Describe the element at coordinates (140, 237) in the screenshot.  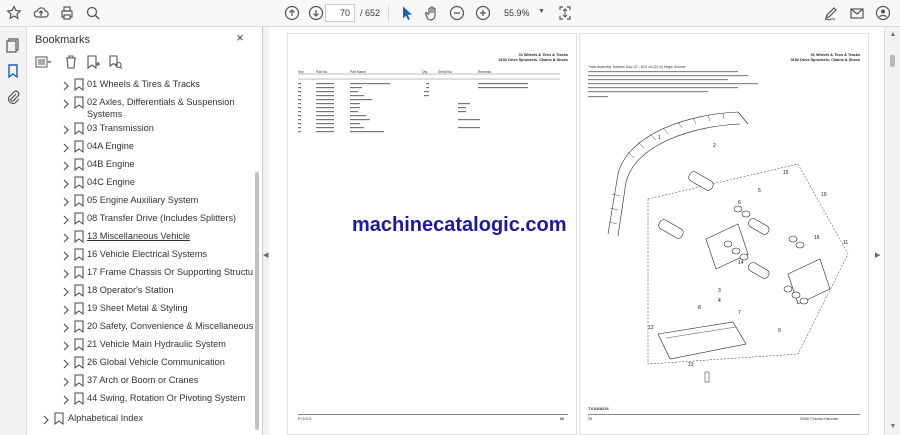
I see `bookmark-item-selected: 13 Miscellaneous Vehicle` at that location.